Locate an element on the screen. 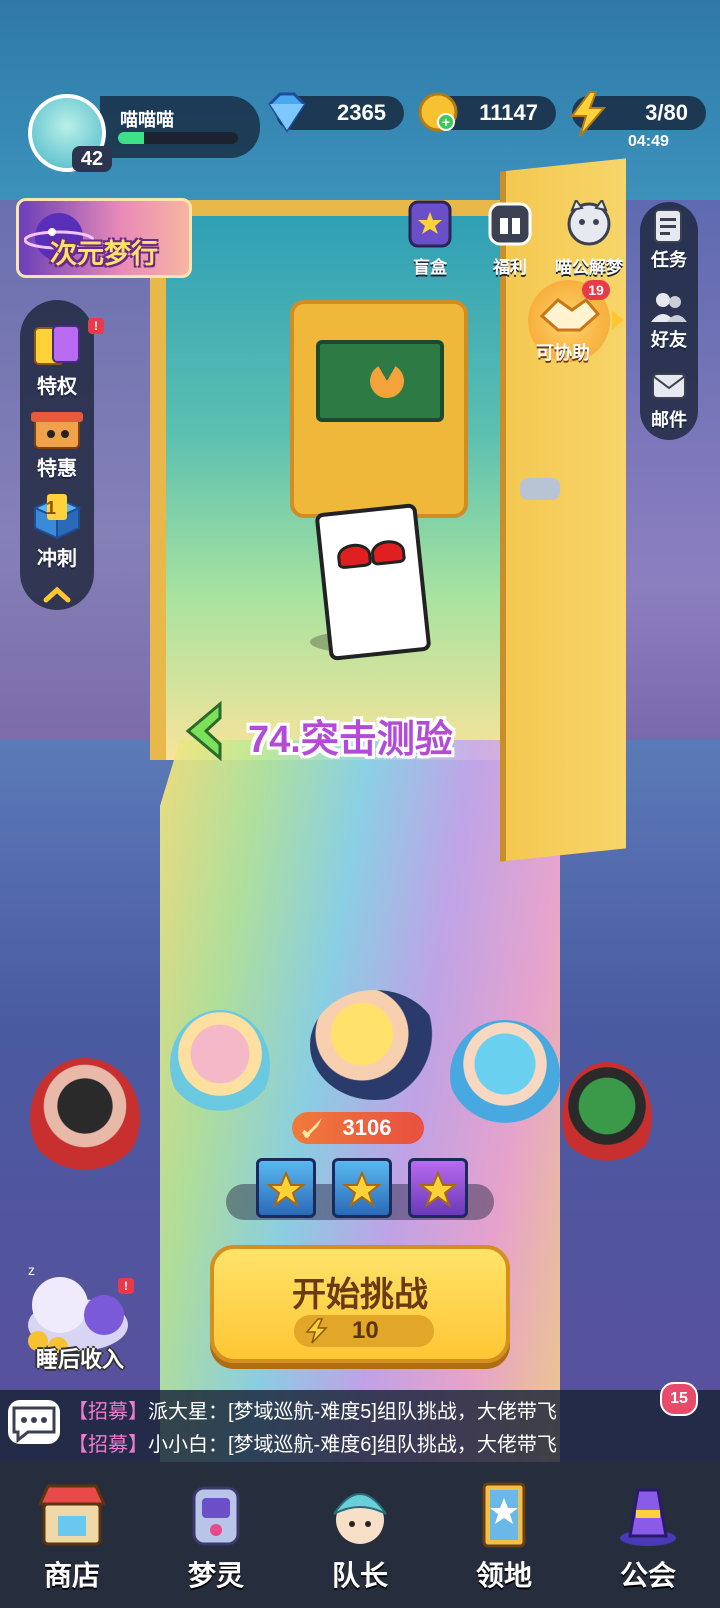 This screenshot has width=720, height=1608. chat-message-1: 【招募】派大星：[梦域巡航-难度5]组队挑战，大佬带飞 is located at coordinates (312, 1409).